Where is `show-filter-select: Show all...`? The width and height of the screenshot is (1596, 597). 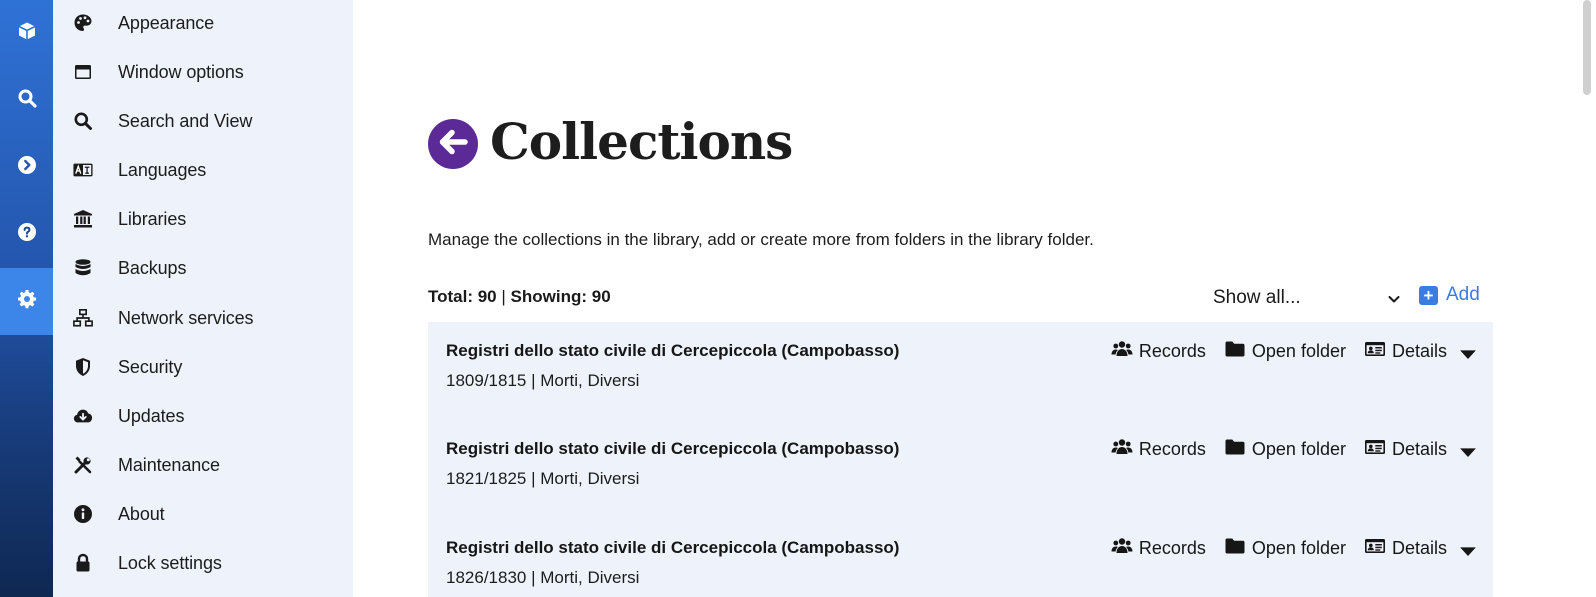
show-filter-select: Show all... is located at coordinates (1313, 298).